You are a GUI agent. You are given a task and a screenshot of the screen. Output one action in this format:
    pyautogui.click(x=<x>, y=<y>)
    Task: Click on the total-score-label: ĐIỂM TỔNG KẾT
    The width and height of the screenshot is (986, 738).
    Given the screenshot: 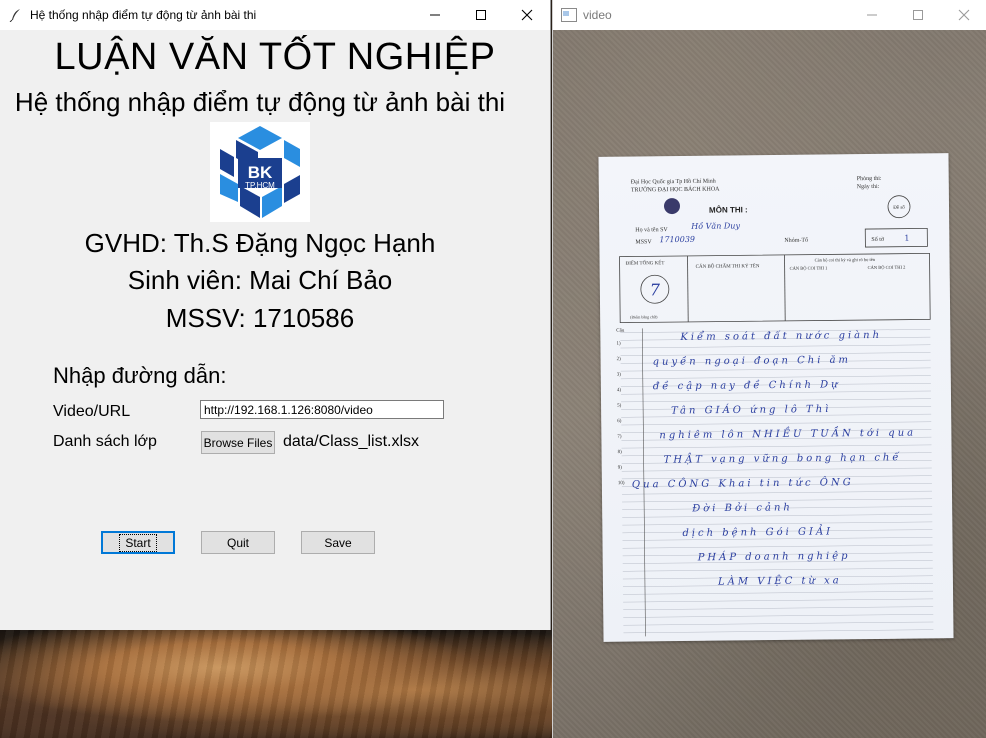 What is the action you would take?
    pyautogui.click(x=645, y=263)
    